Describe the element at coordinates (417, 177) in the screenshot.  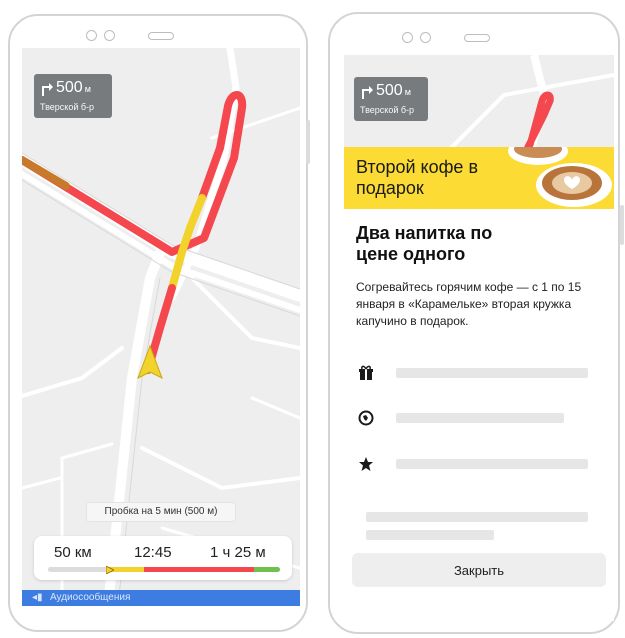
I see `promo-banner-title: Второй кофе в подарок` at that location.